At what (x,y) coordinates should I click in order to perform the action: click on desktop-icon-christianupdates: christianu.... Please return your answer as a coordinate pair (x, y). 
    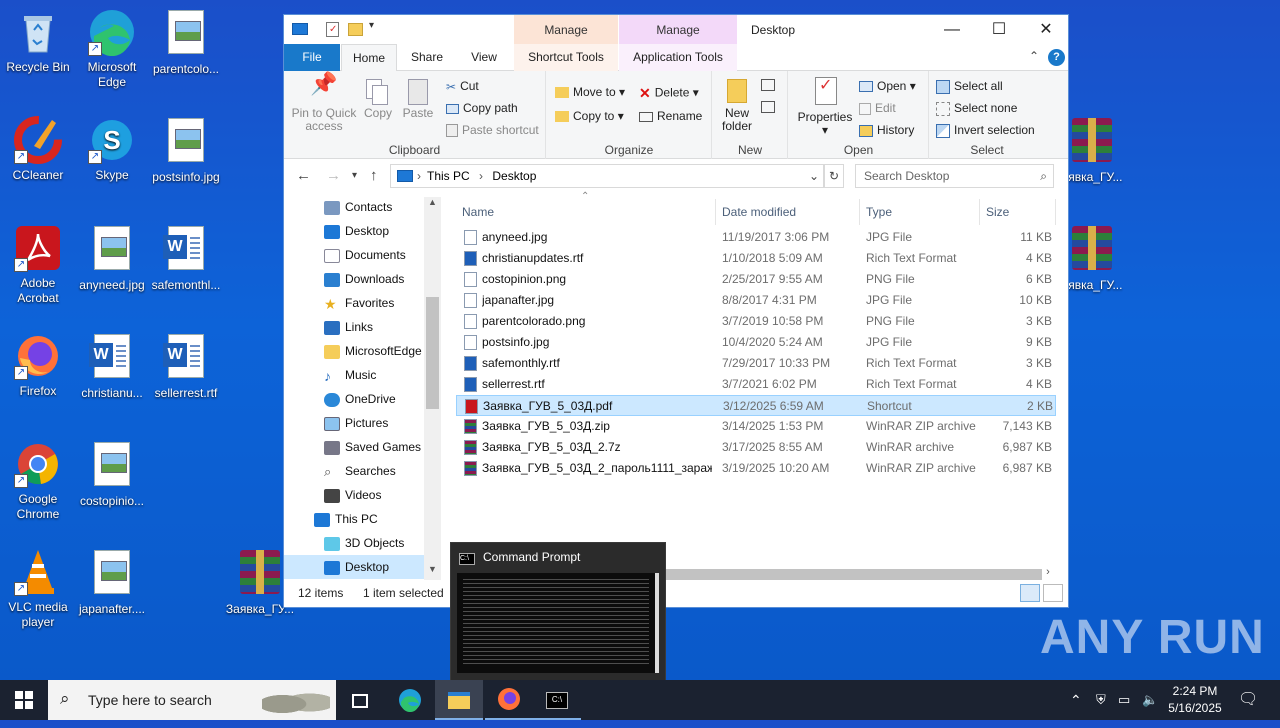
    Looking at the image, I should click on (112, 366).